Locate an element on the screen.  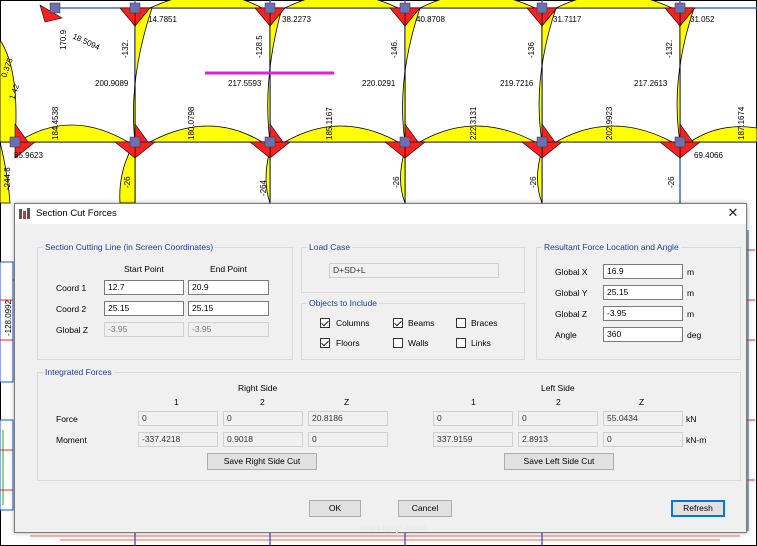
watermark: mostaql.com is located at coordinates (394, 528).